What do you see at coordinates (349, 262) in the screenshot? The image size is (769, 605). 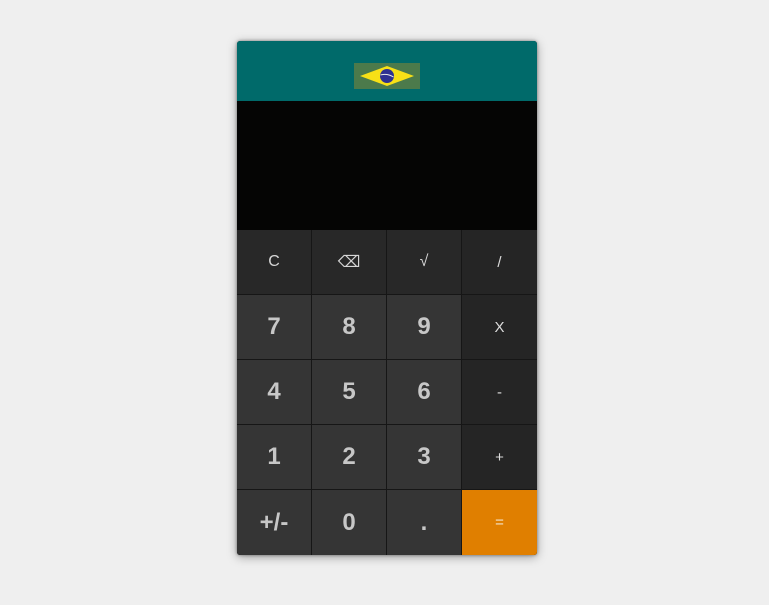 I see `backspace-button: ⌫` at bounding box center [349, 262].